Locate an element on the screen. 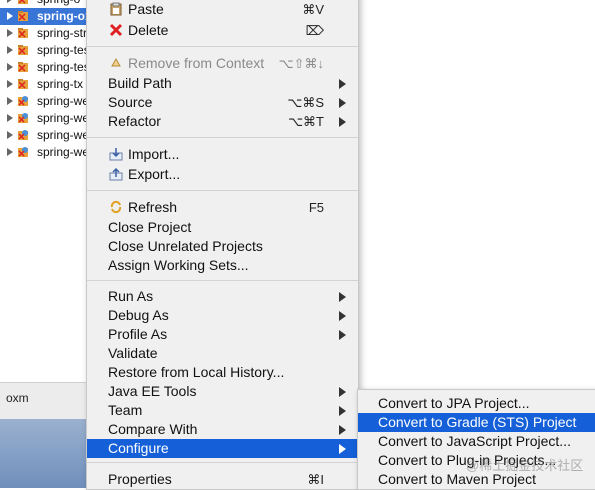  menu-item-delete: Delete ⌦ is located at coordinates (222, 30).